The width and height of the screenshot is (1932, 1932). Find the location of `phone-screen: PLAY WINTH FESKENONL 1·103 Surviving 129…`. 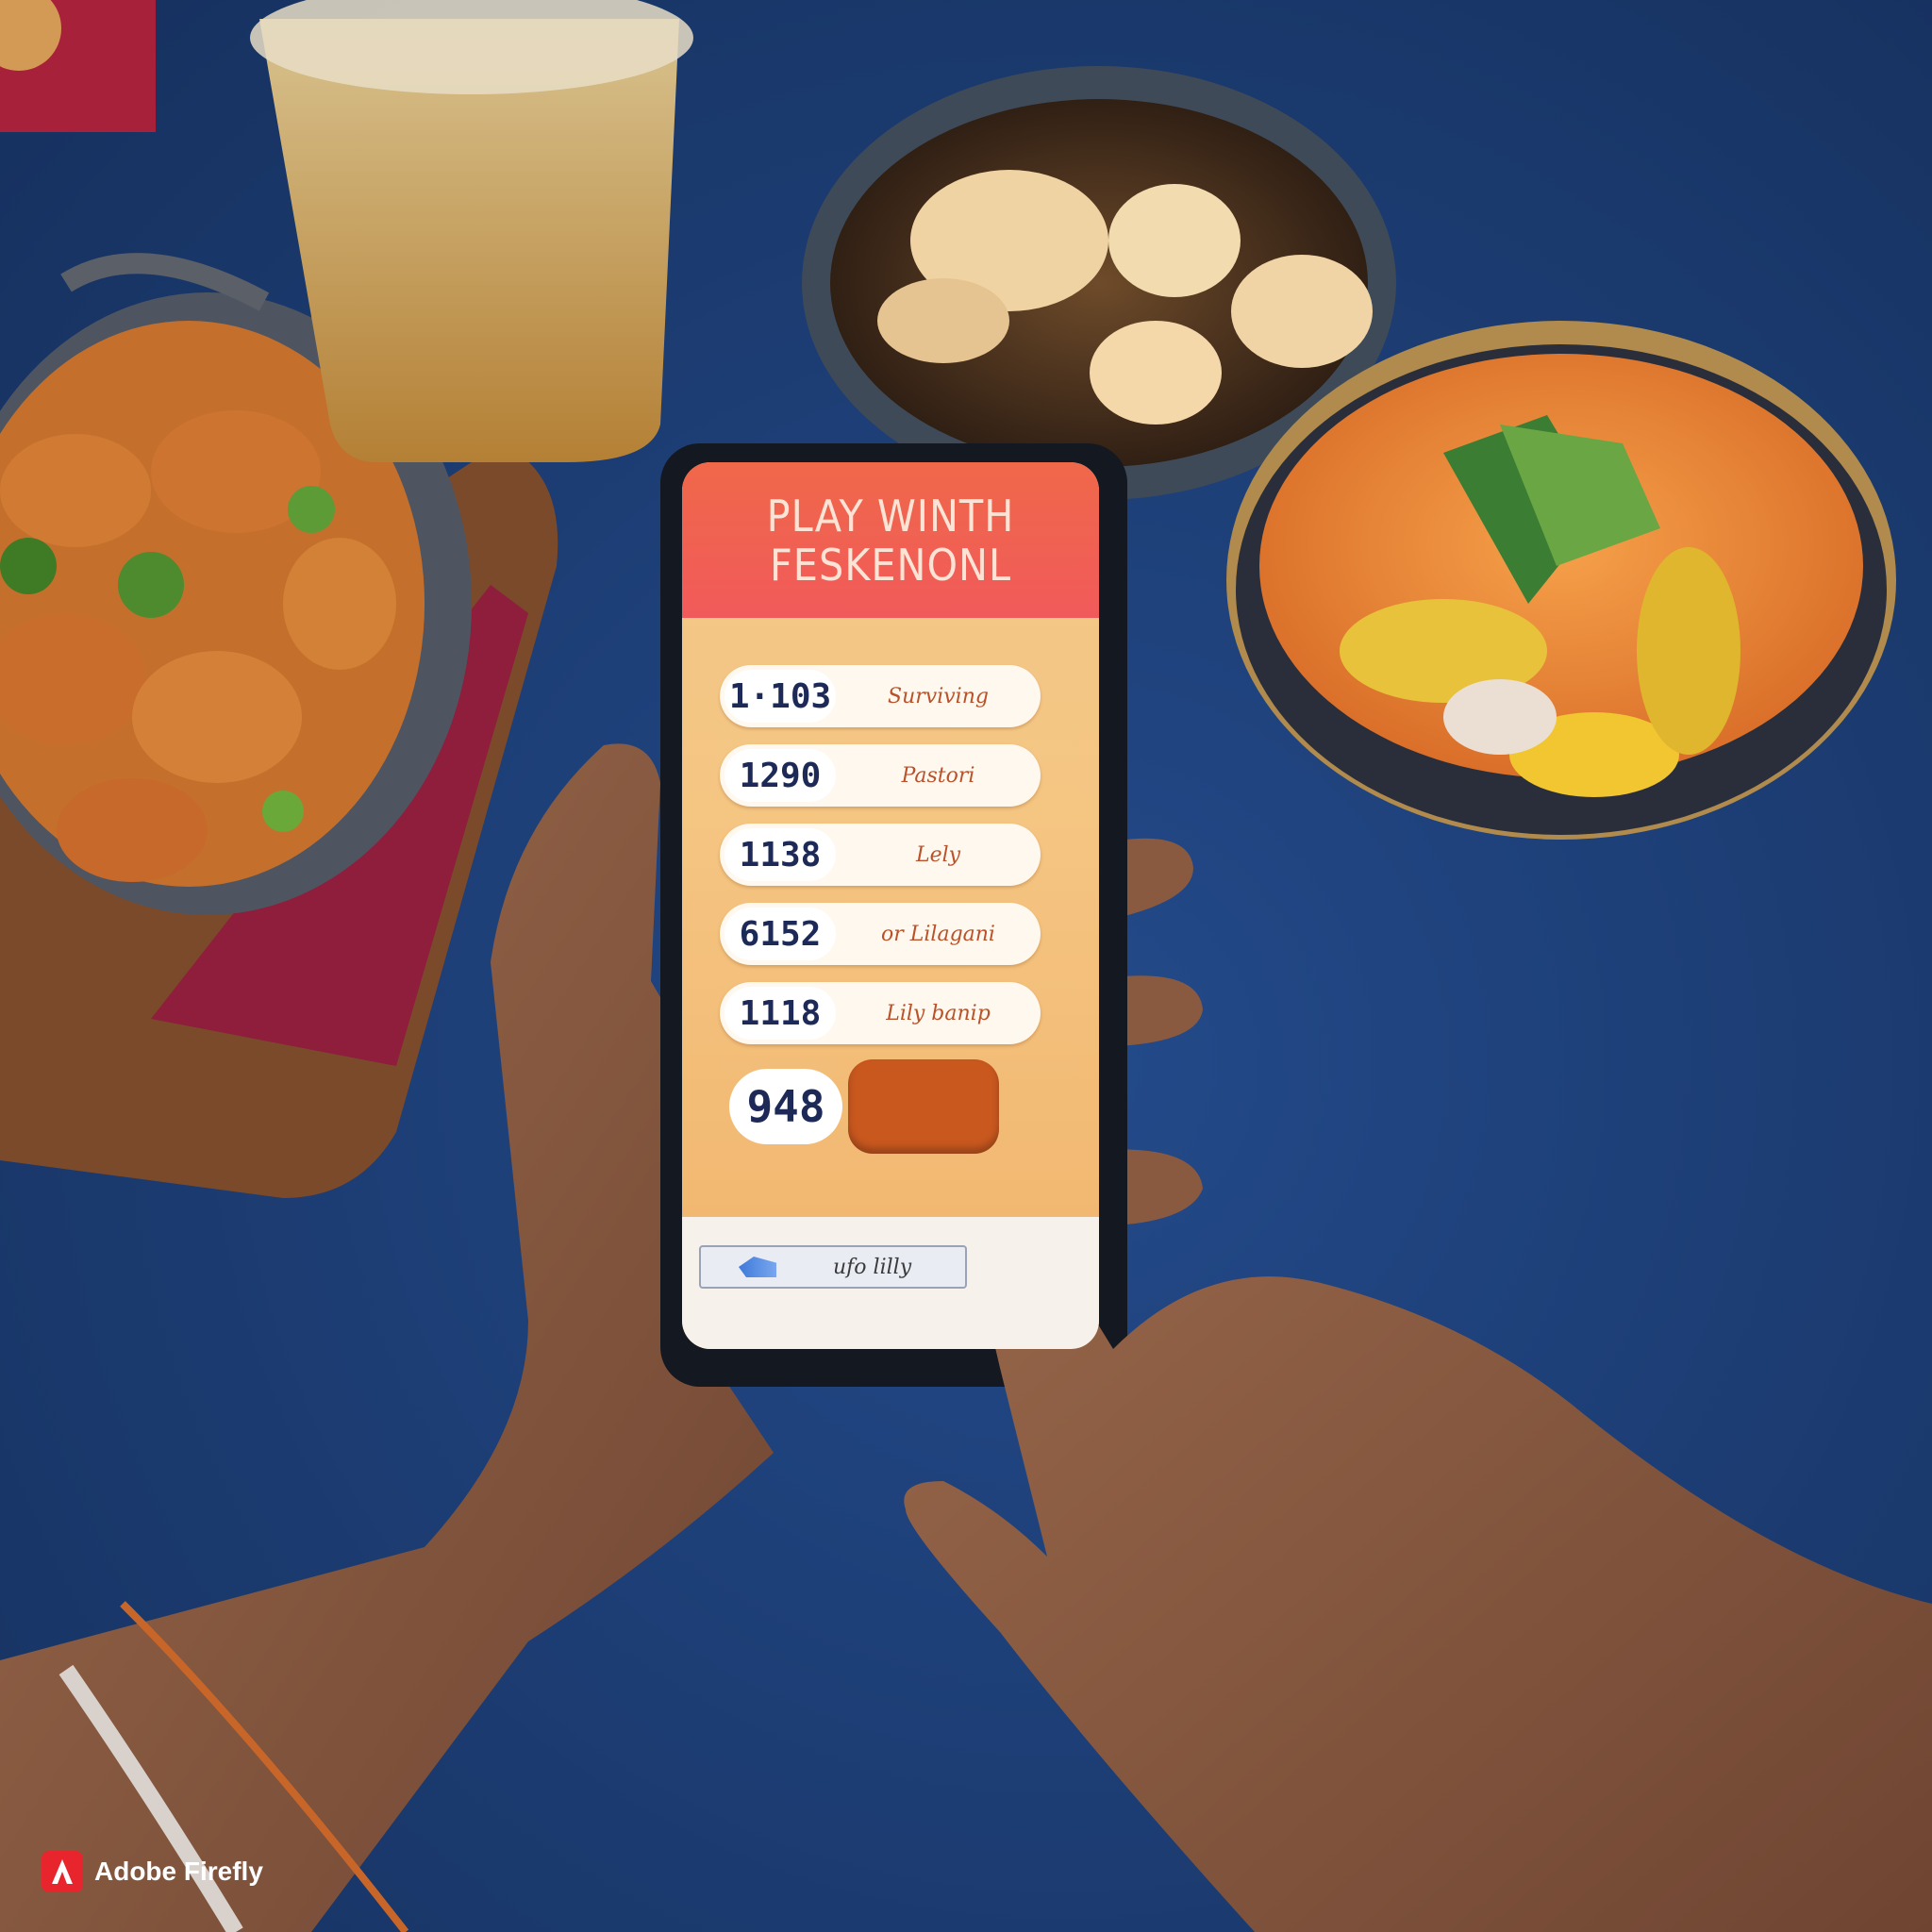

phone-screen: PLAY WINTH FESKENONL 1·103 Surviving 129… is located at coordinates (891, 905).